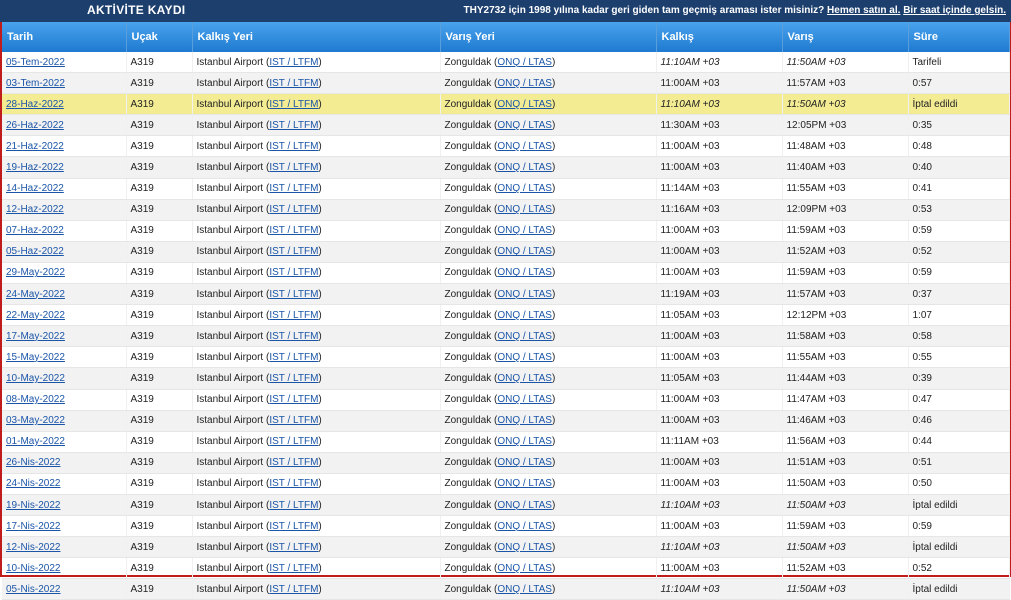 The width and height of the screenshot is (1011, 600). Describe the element at coordinates (35, 62) in the screenshot. I see `flight-date-link: 05-Tem-2022` at that location.